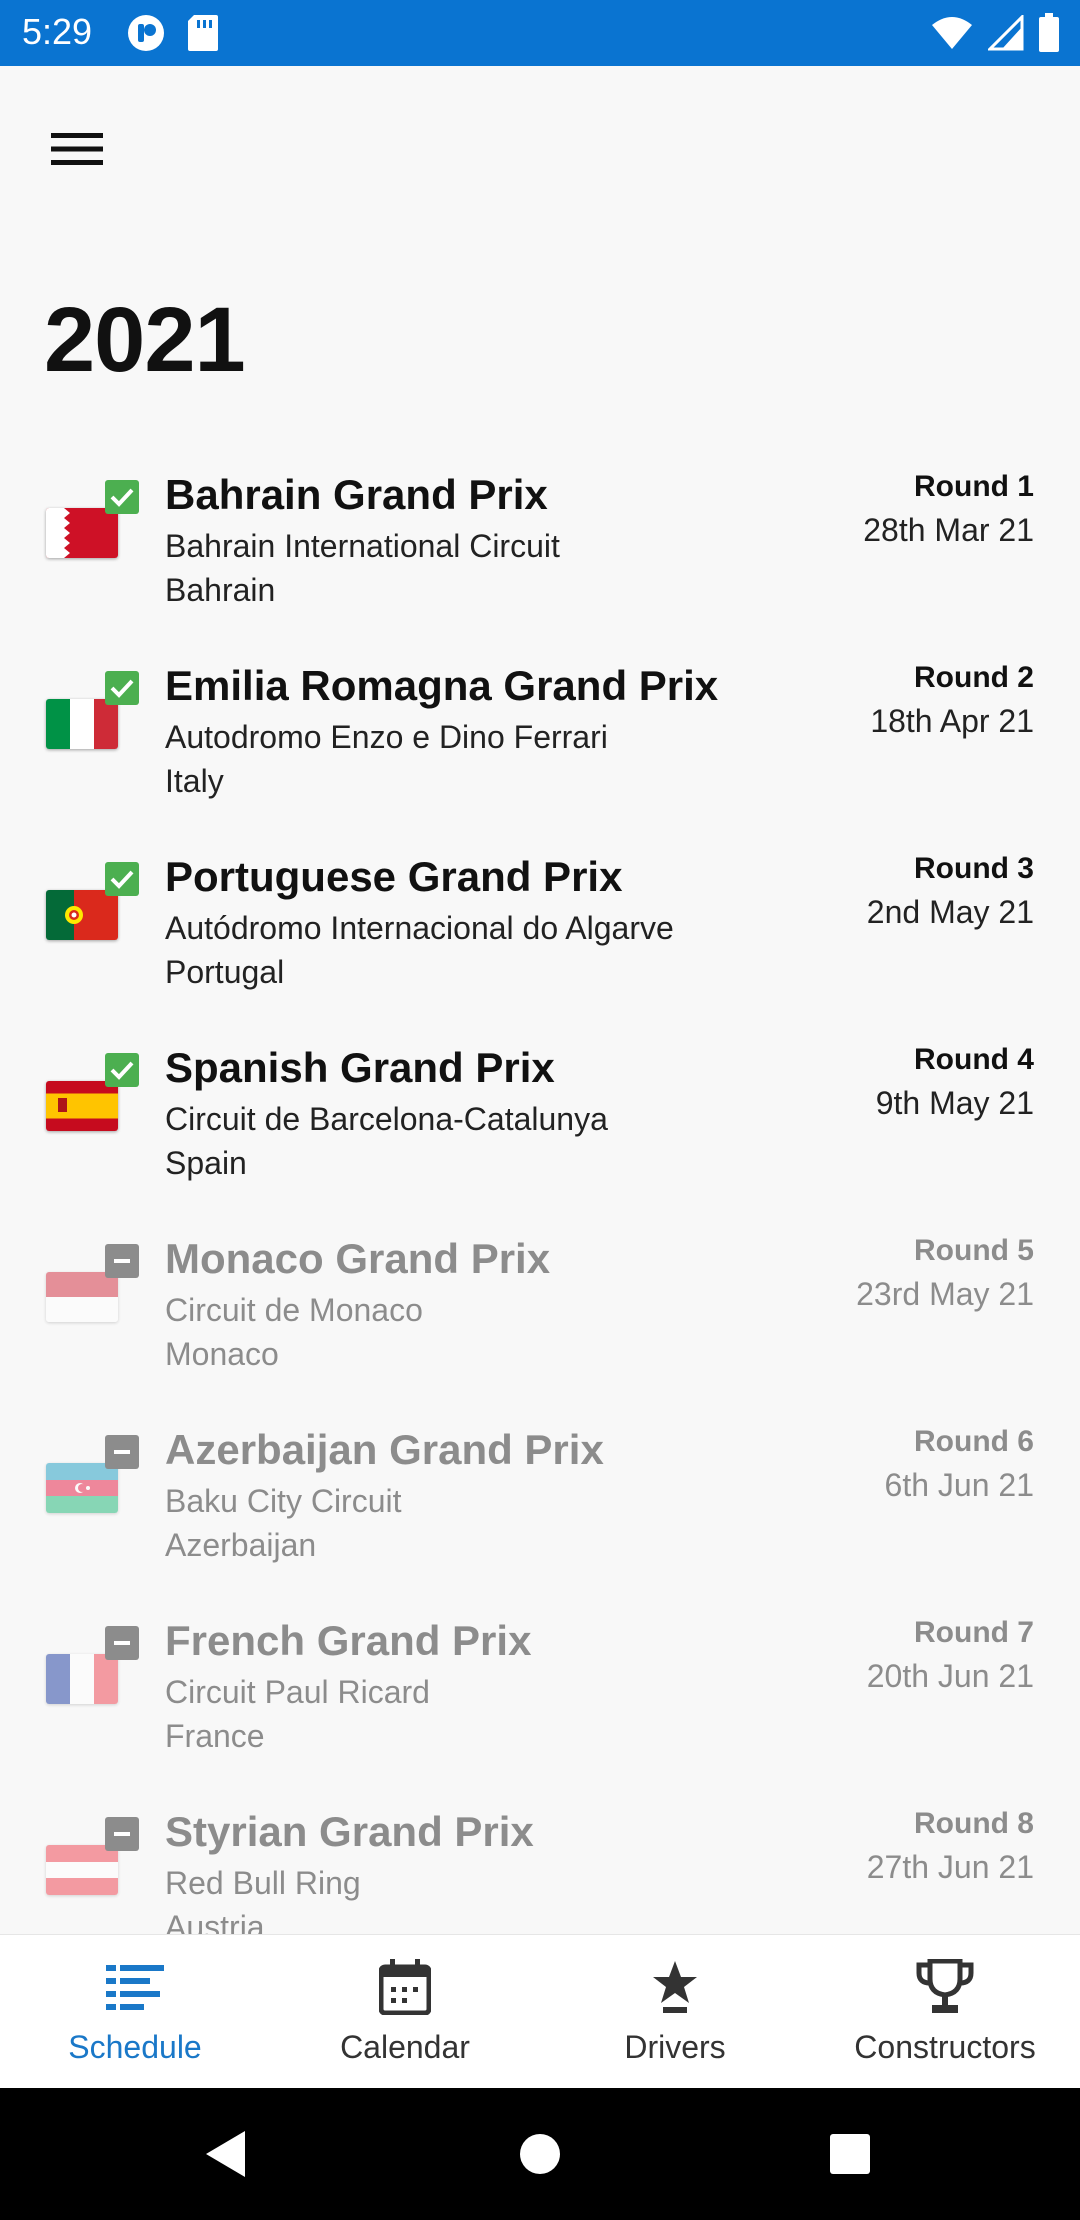 This screenshot has width=1080, height=2220. I want to click on race-country: Azerbaijan, so click(241, 1545).